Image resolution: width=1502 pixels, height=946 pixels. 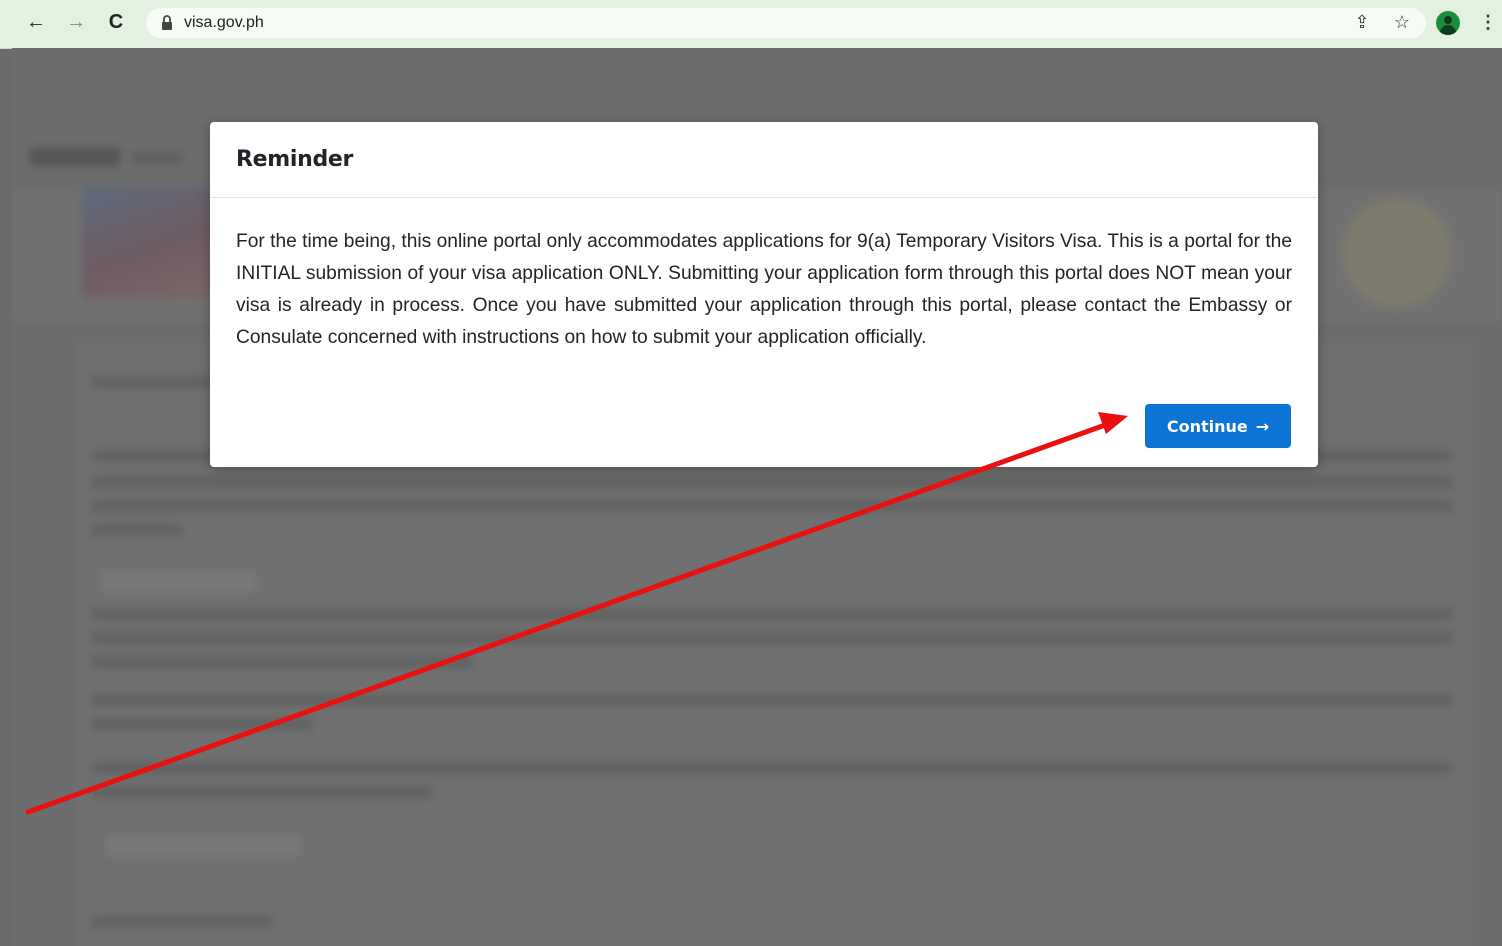 I want to click on profile-avatar-icon, so click(x=1448, y=23).